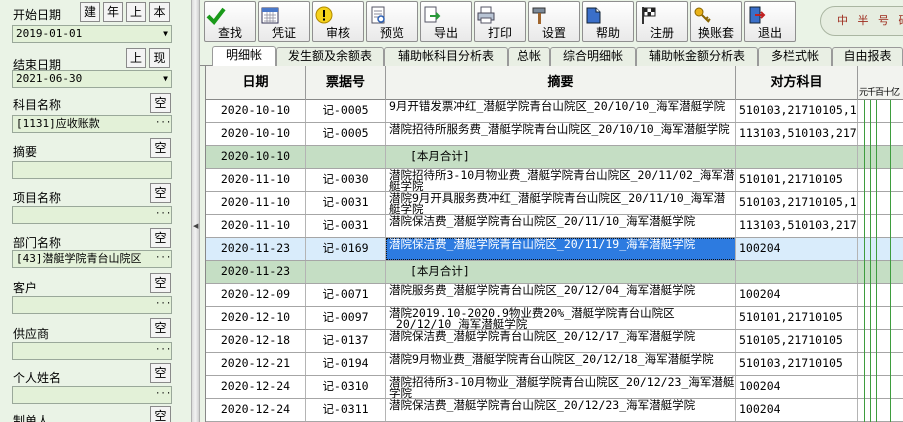  What do you see at coordinates (867, 56) in the screenshot?
I see `tab-free-report: 自由报表` at bounding box center [867, 56].